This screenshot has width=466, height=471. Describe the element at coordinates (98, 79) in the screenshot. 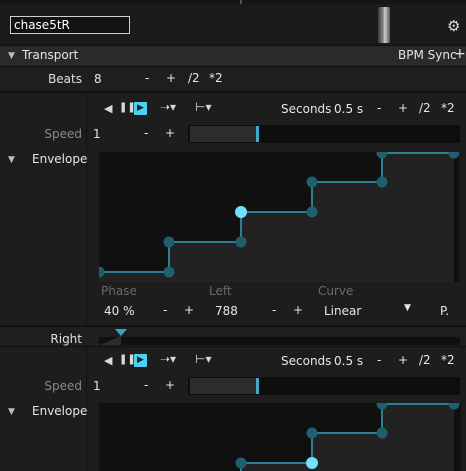

I see `beats-value: 8` at that location.